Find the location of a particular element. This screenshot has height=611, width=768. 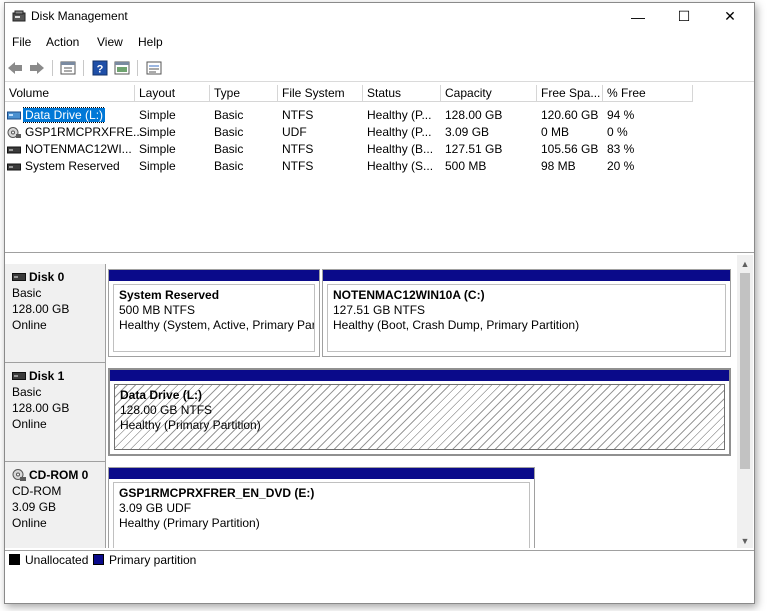

back-arrow-icon is located at coordinates (15, 67).